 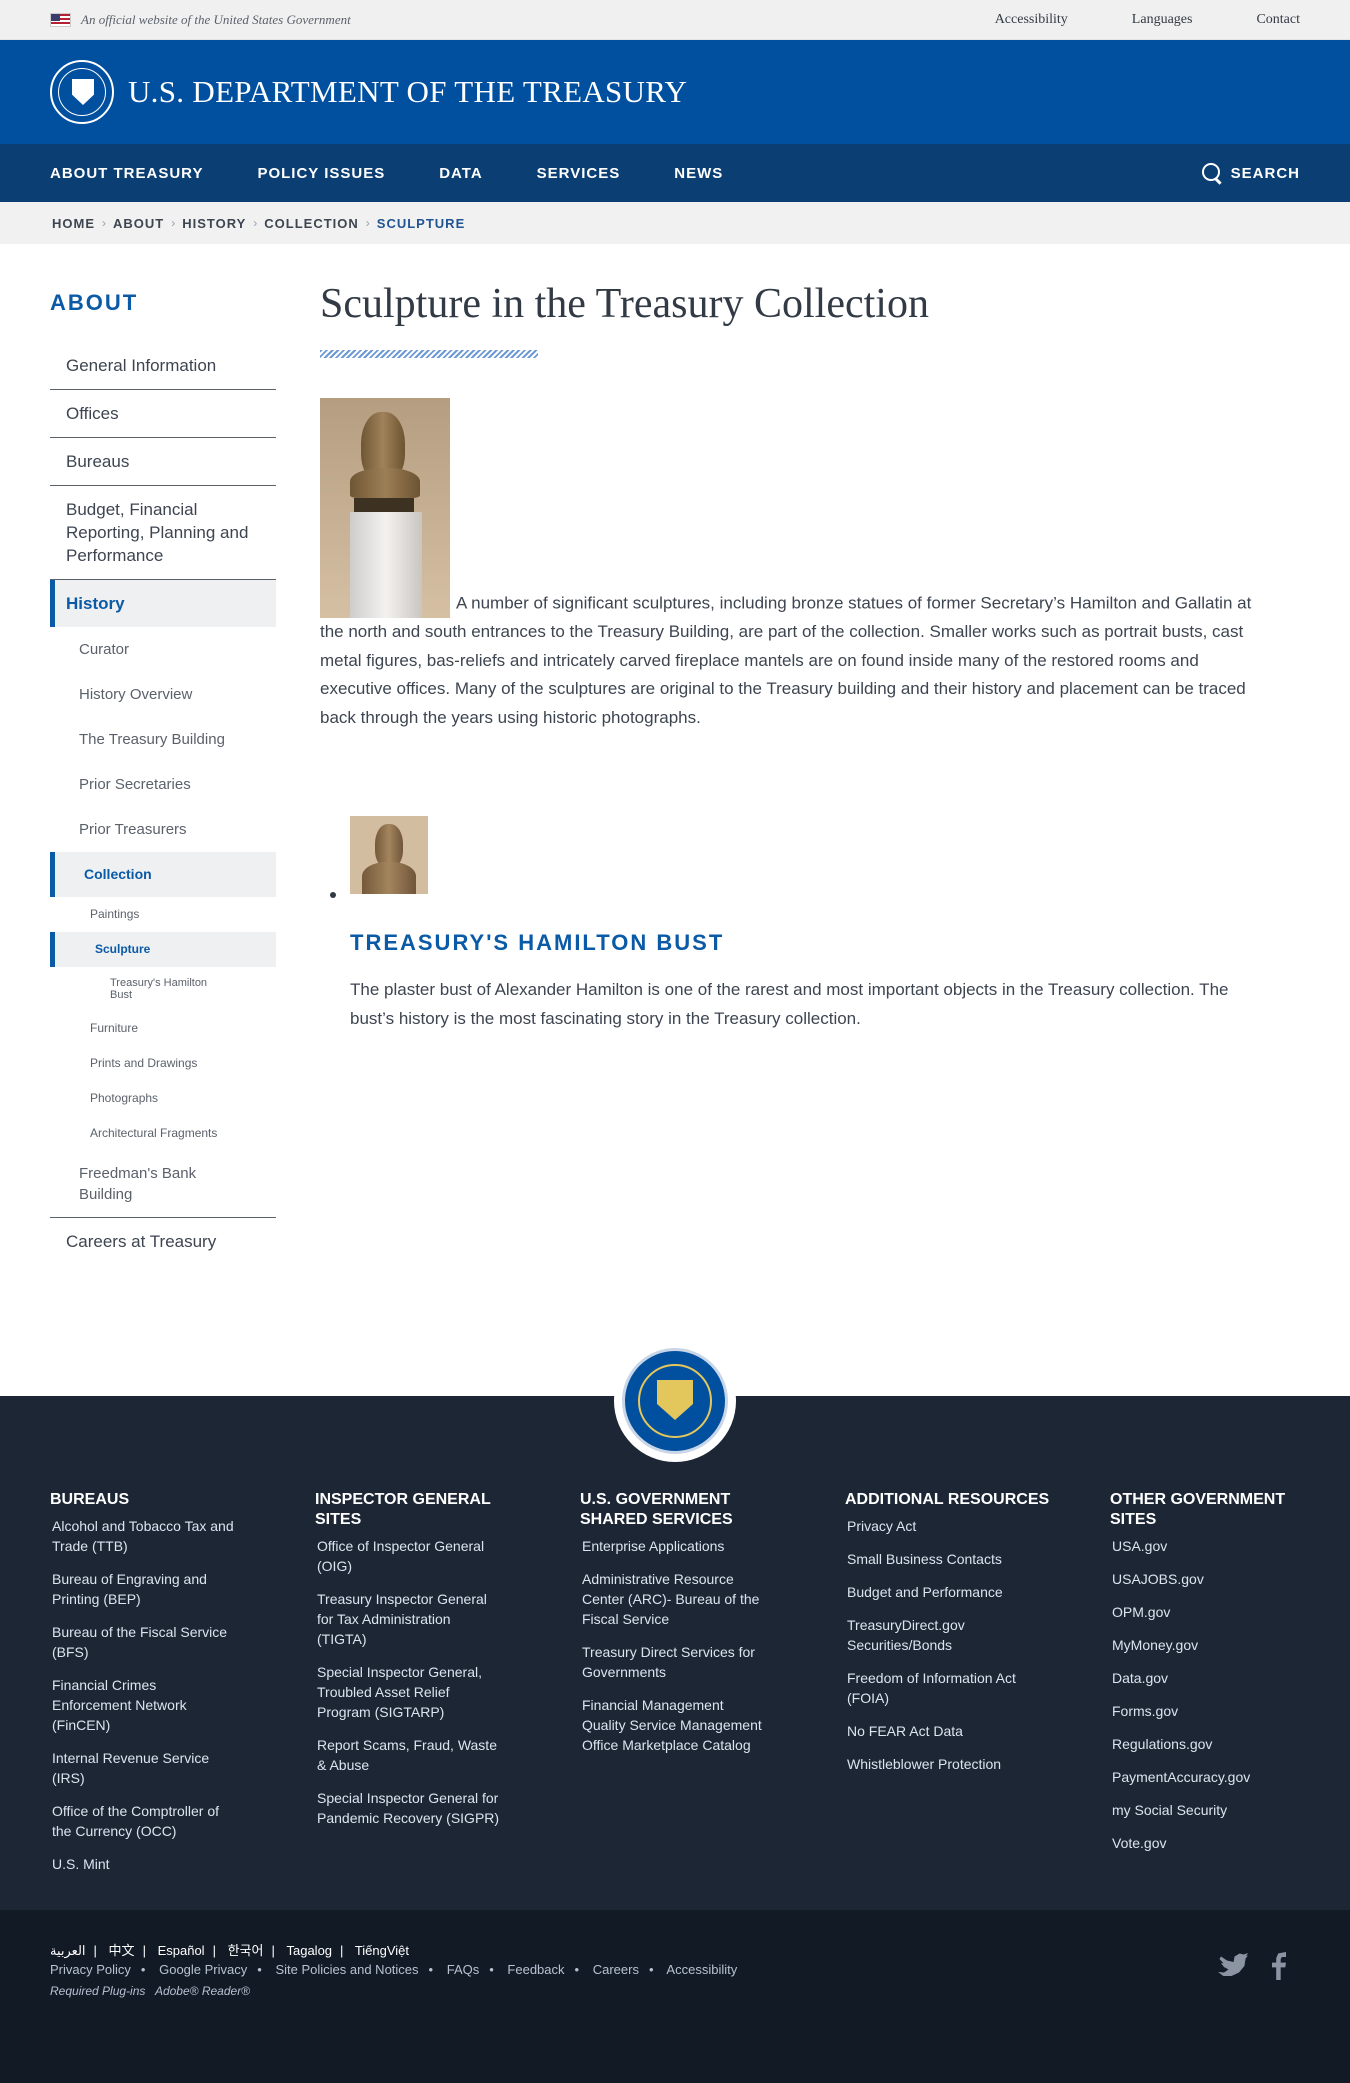 I want to click on accessibility-link: Accessibility, so click(x=1031, y=20).